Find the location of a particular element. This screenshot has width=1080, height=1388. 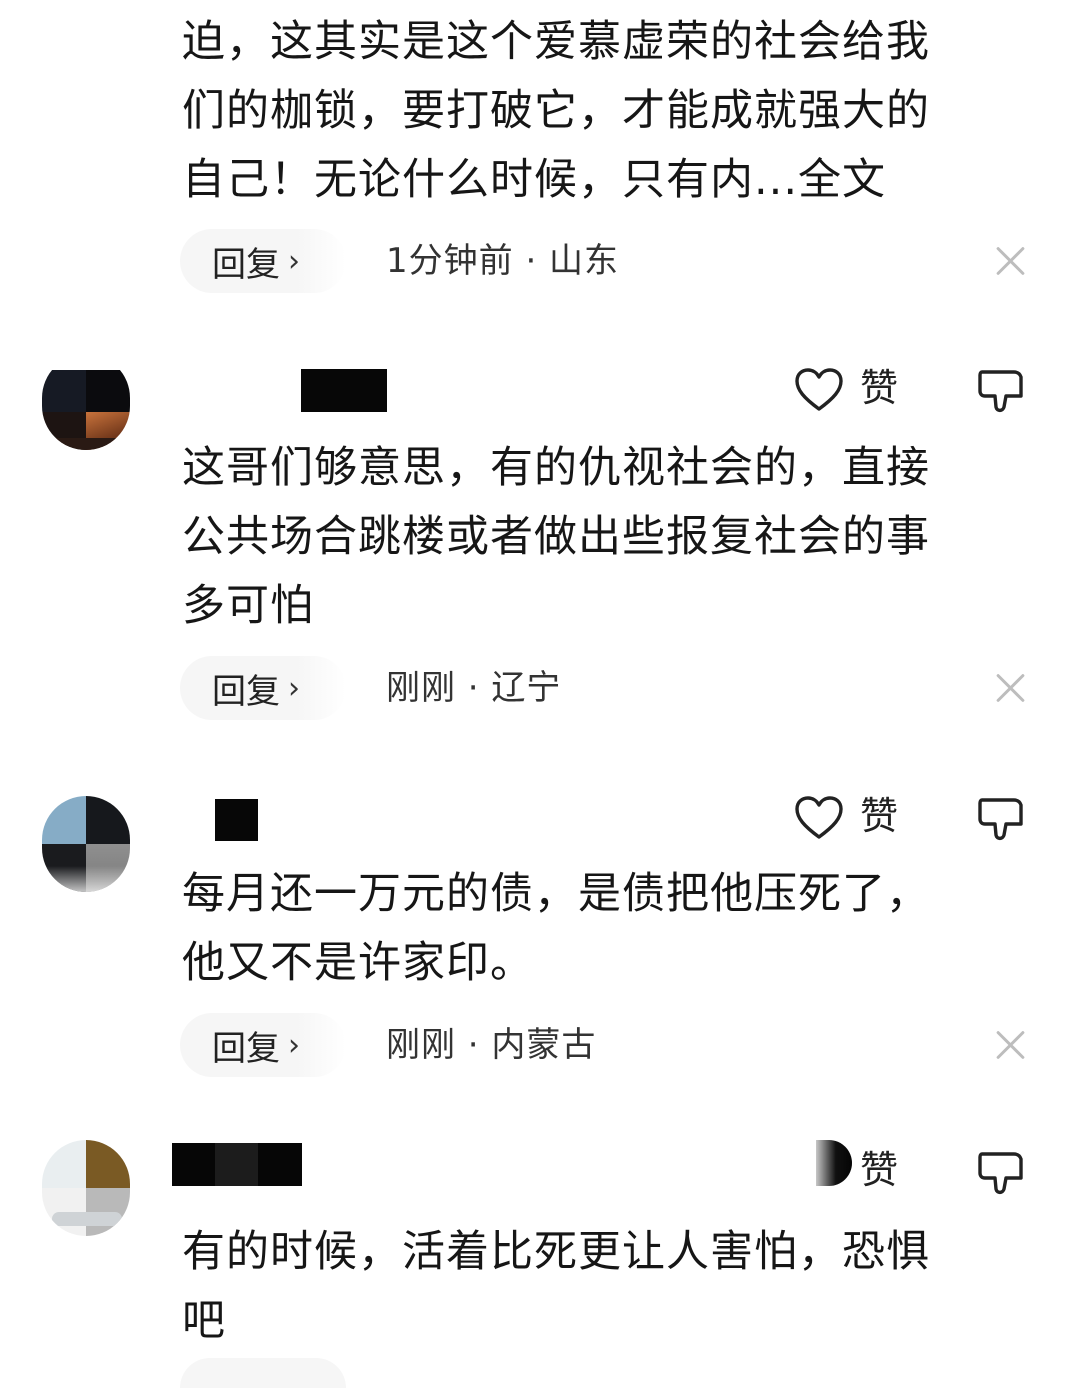

comment-meta: 1分钟前 · 山东 is located at coordinates (503, 261).